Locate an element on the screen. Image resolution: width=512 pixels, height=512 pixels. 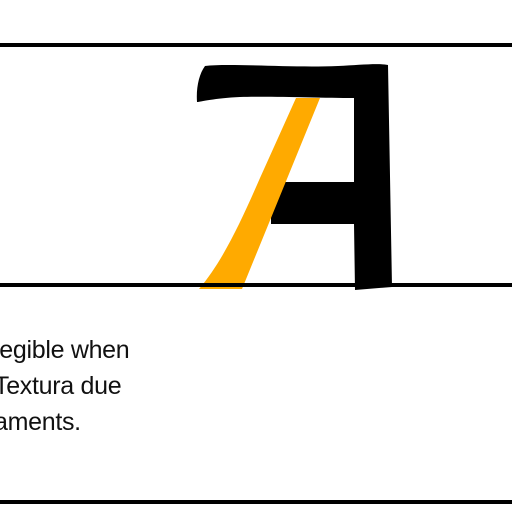
caption-line-1: legible when is located at coordinates (65, 350).